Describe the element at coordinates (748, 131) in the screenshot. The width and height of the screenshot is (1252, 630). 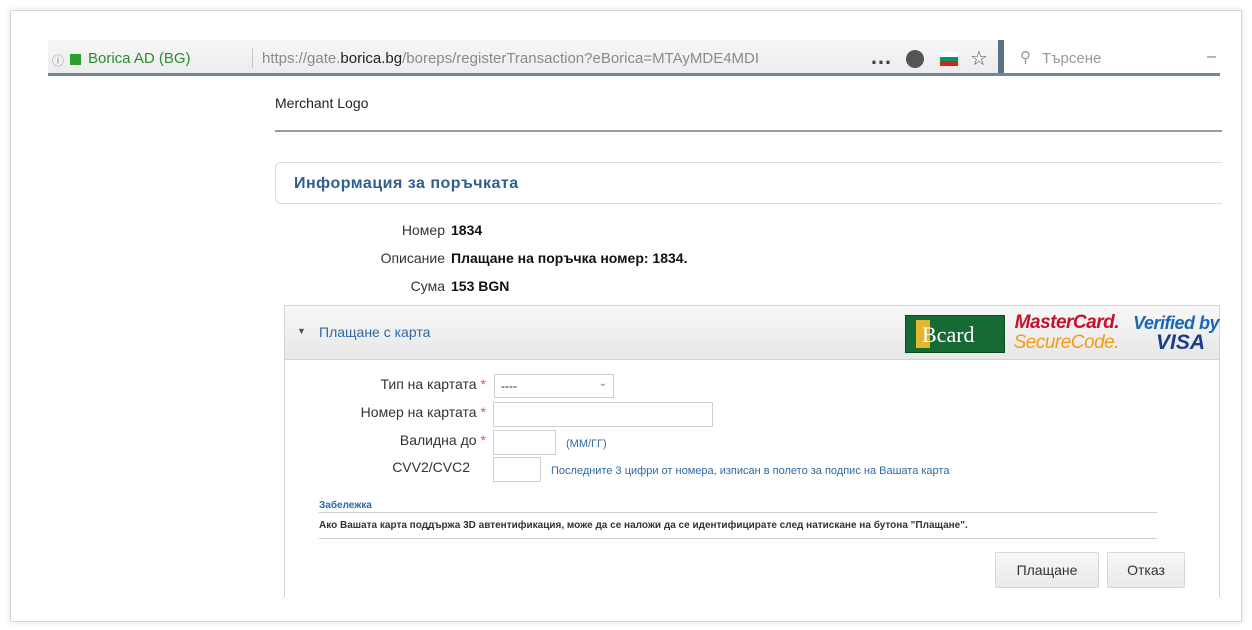
I see `header-divider` at that location.